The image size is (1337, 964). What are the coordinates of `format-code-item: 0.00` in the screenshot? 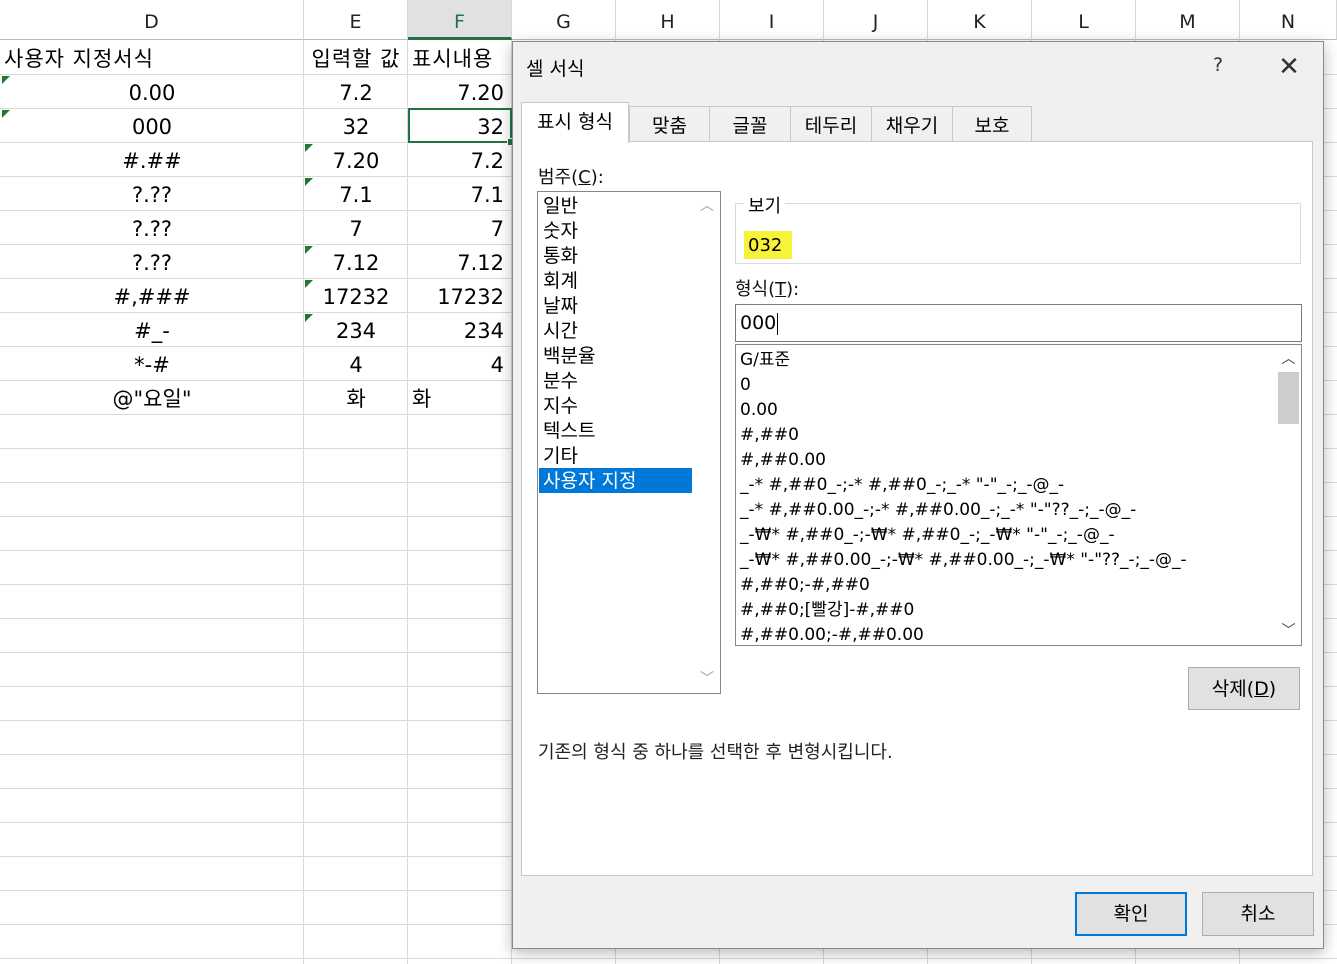 It's located at (759, 409).